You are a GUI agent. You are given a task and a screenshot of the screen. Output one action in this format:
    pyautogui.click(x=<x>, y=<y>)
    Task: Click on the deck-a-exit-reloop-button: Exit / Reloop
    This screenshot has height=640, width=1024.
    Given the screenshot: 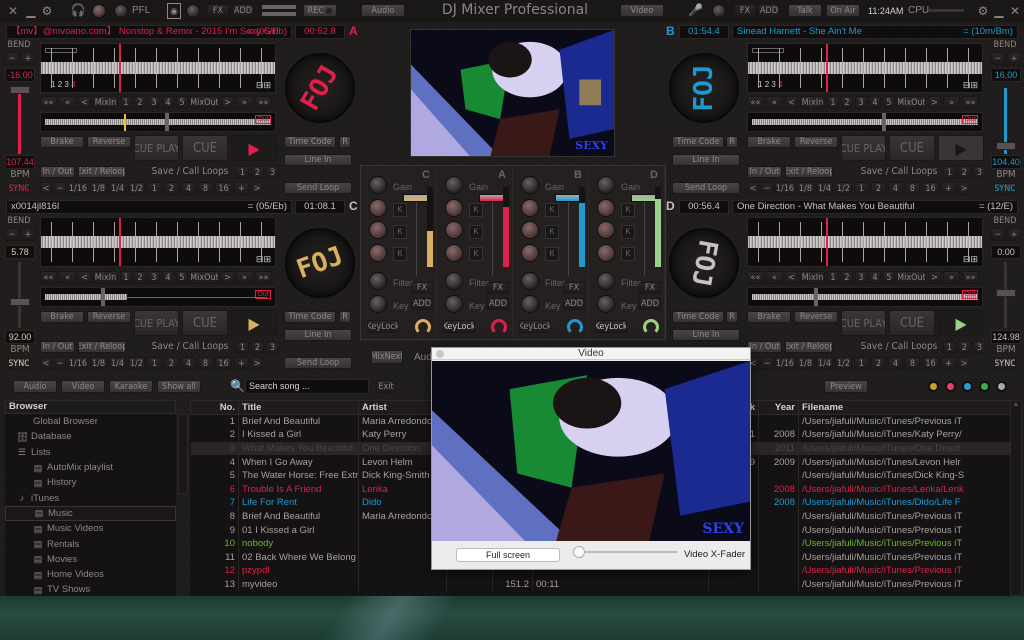 What is the action you would take?
    pyautogui.click(x=102, y=172)
    